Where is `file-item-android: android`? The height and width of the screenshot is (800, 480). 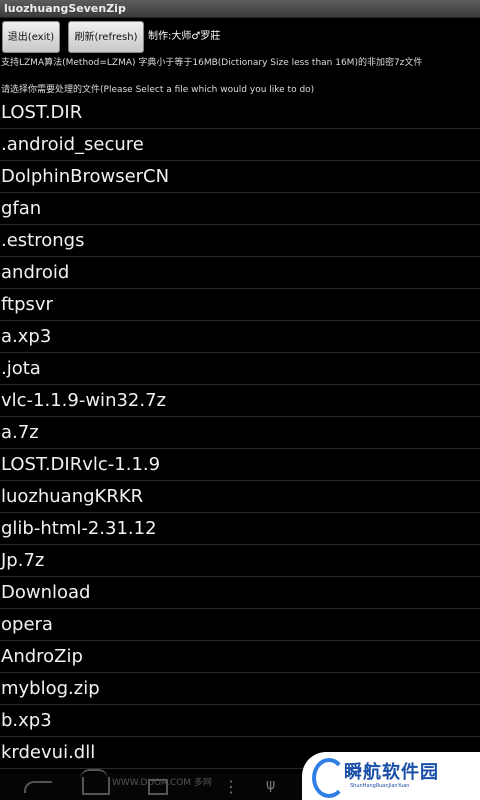 file-item-android: android is located at coordinates (240, 273).